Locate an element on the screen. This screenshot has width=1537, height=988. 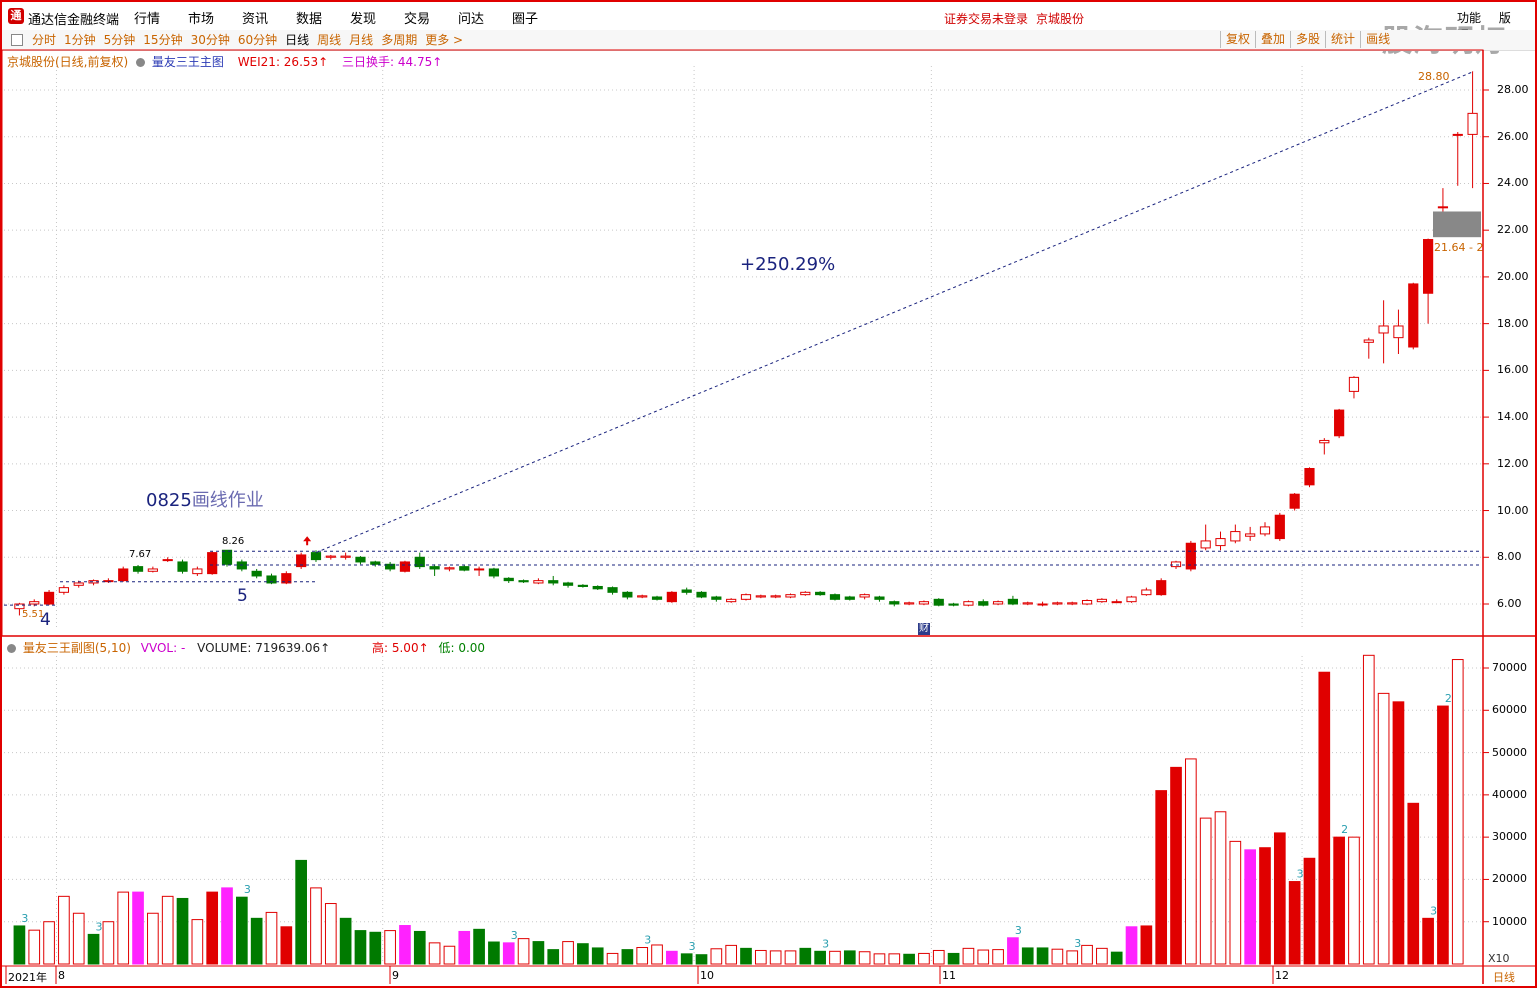
volume-axis-label: 40000 is located at coordinates (1509, 794).